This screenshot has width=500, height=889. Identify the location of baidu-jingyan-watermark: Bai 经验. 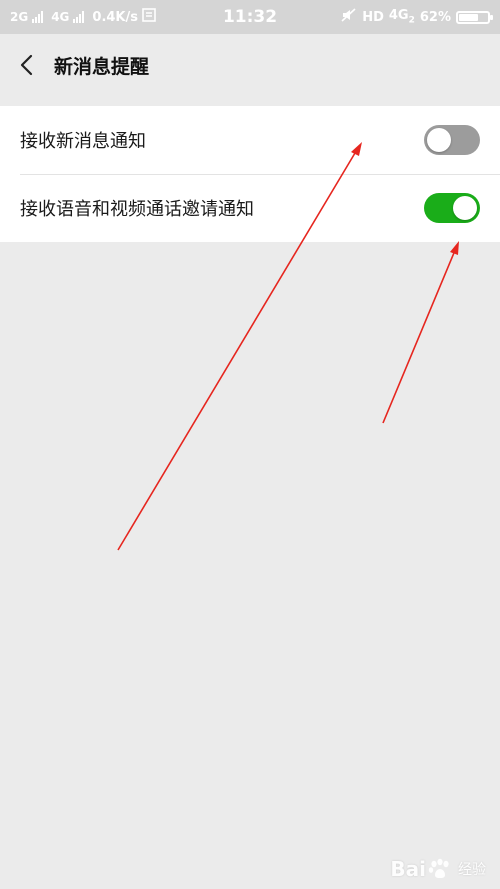
(438, 869).